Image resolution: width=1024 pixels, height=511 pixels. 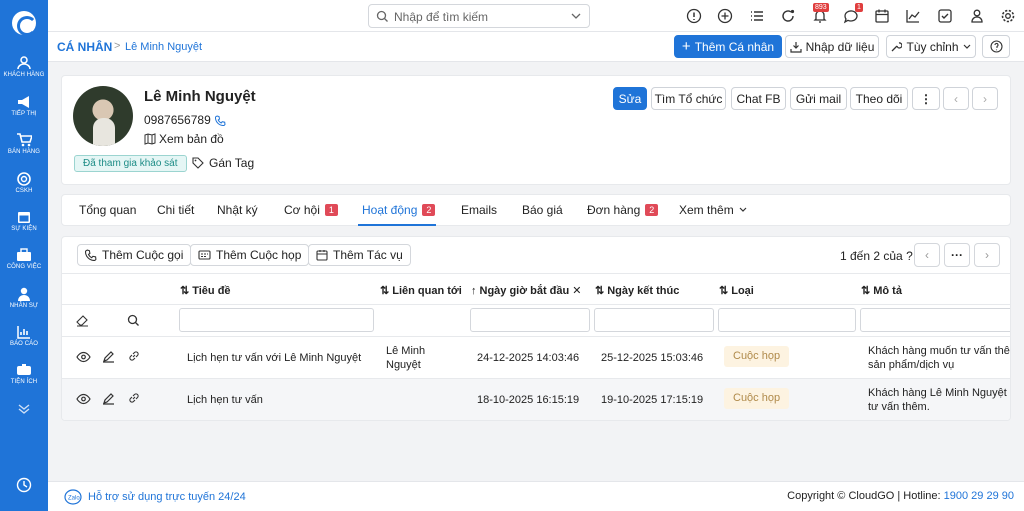 What do you see at coordinates (184, 139) in the screenshot?
I see `view-map-link: Xem bản đồ` at bounding box center [184, 139].